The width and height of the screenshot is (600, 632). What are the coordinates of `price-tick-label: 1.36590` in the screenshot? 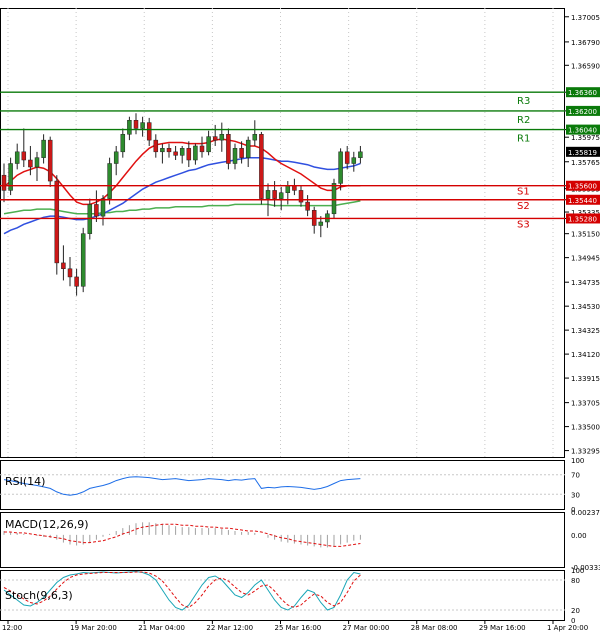 It's located at (585, 66).